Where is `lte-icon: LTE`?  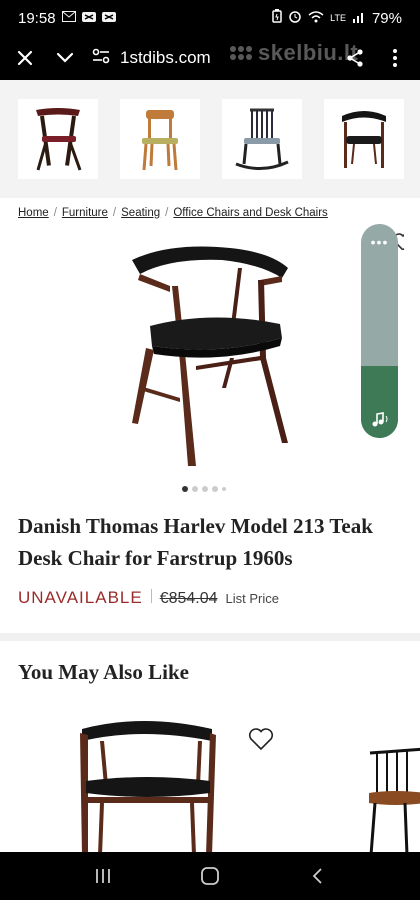 lte-icon: LTE is located at coordinates (338, 17).